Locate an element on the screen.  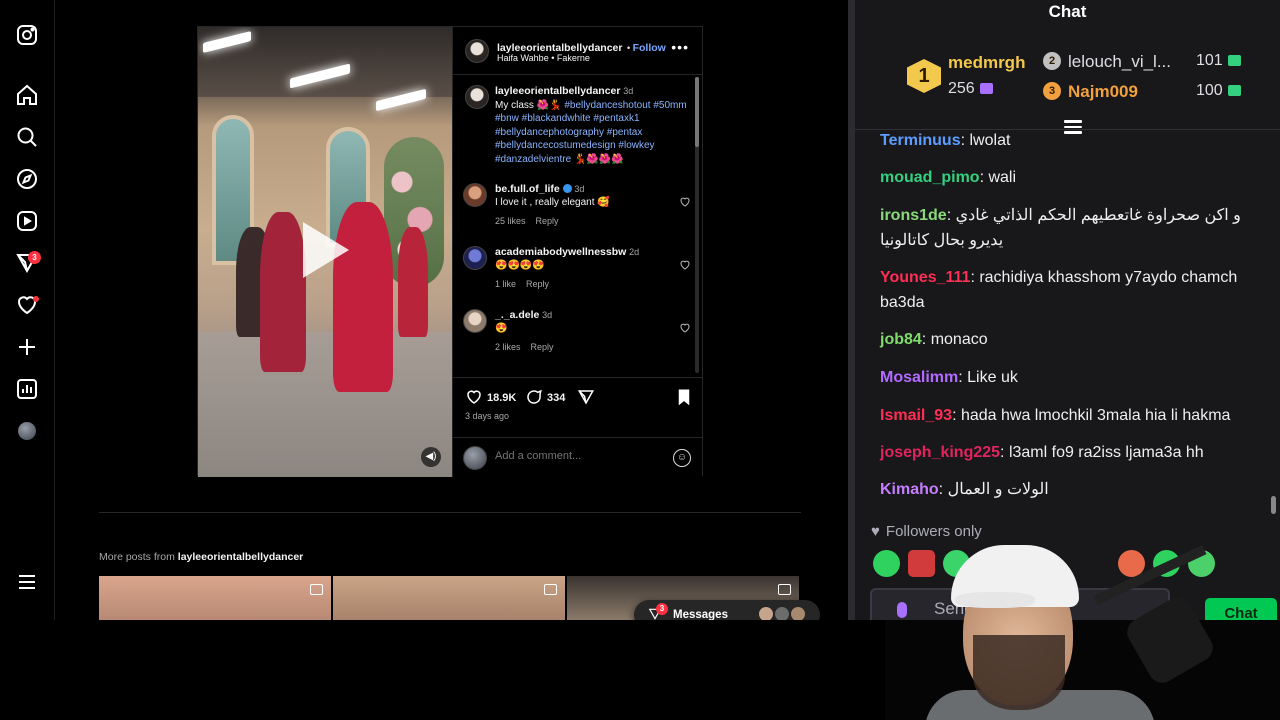
post-time: 3 days ago is located at coordinates (487, 416).